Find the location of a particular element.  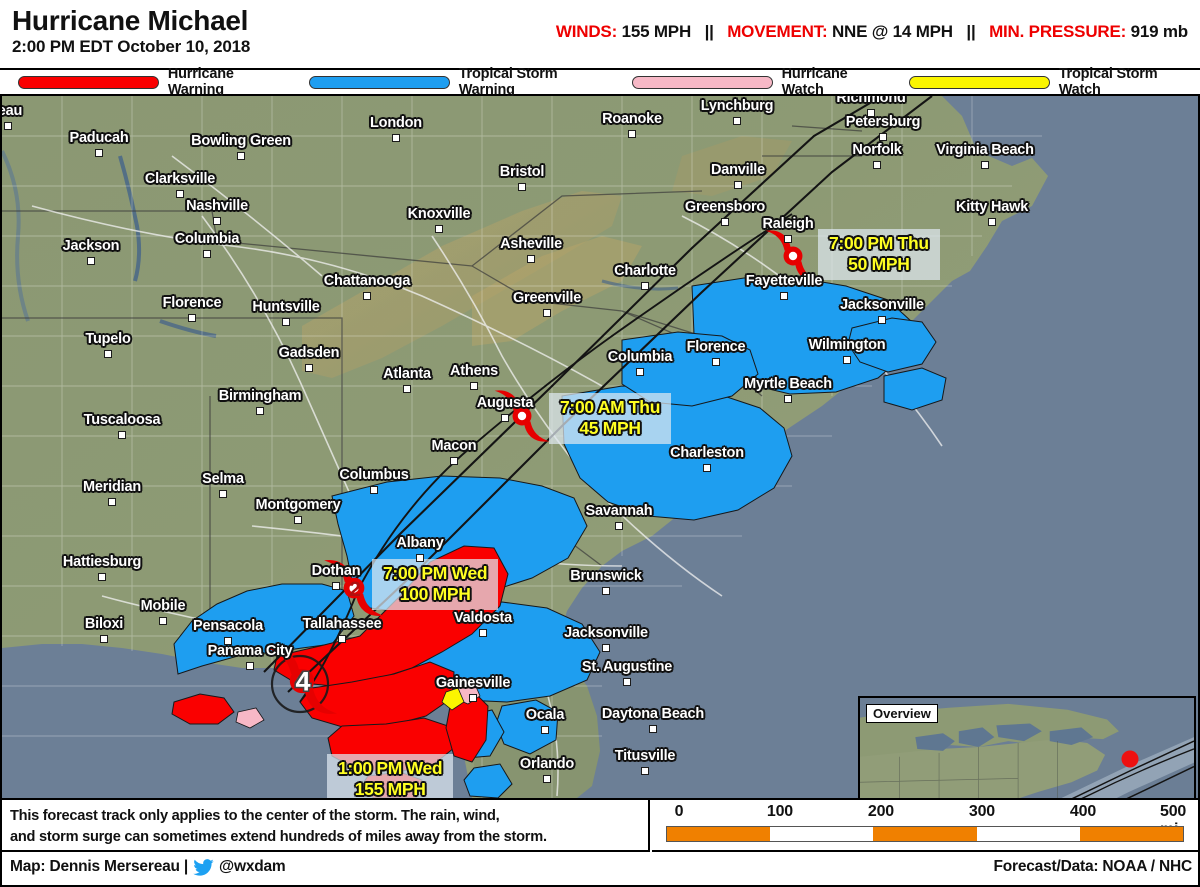

legend-item-tropical-storm-warning: Tropical Storm Warning is located at coordinates (452, 82).